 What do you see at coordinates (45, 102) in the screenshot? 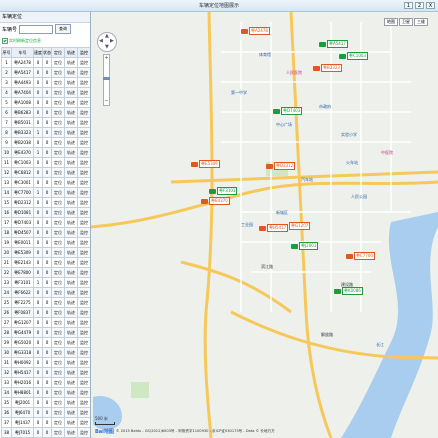
I see `table-row: 5 粤A1008 0 0 定位 轨迹 监控` at bounding box center [45, 102].